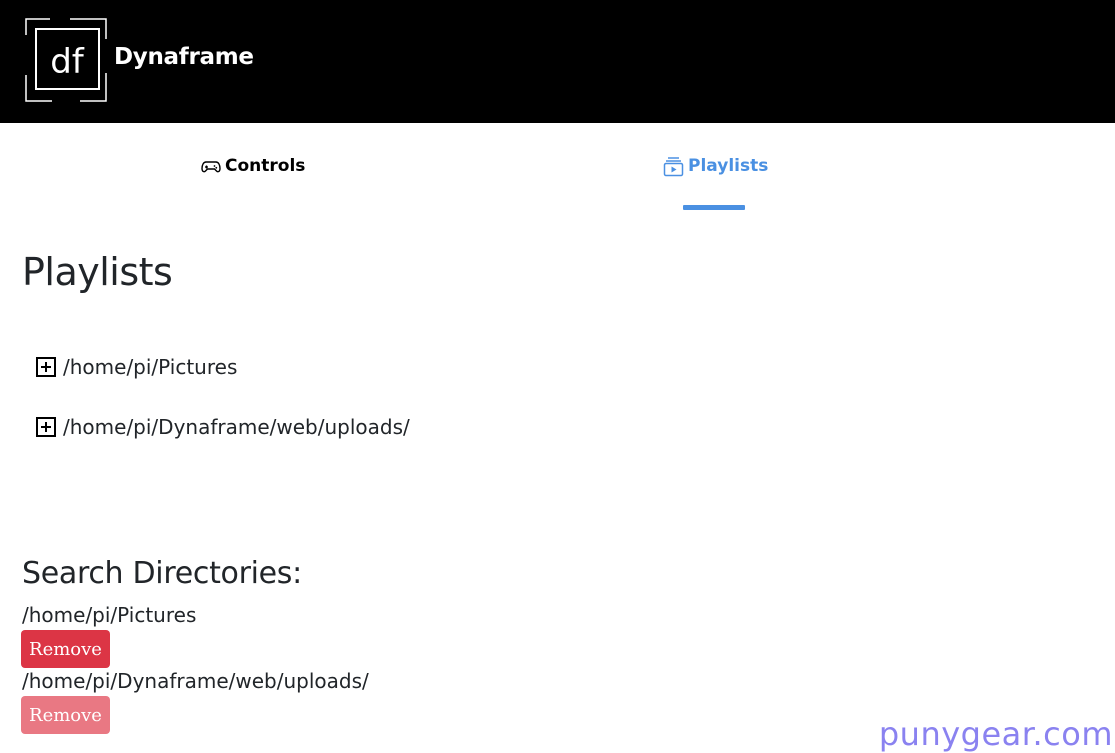 The image size is (1115, 753). What do you see at coordinates (65, 715) in the screenshot?
I see `remove-directory-button-disabled: Remove` at bounding box center [65, 715].